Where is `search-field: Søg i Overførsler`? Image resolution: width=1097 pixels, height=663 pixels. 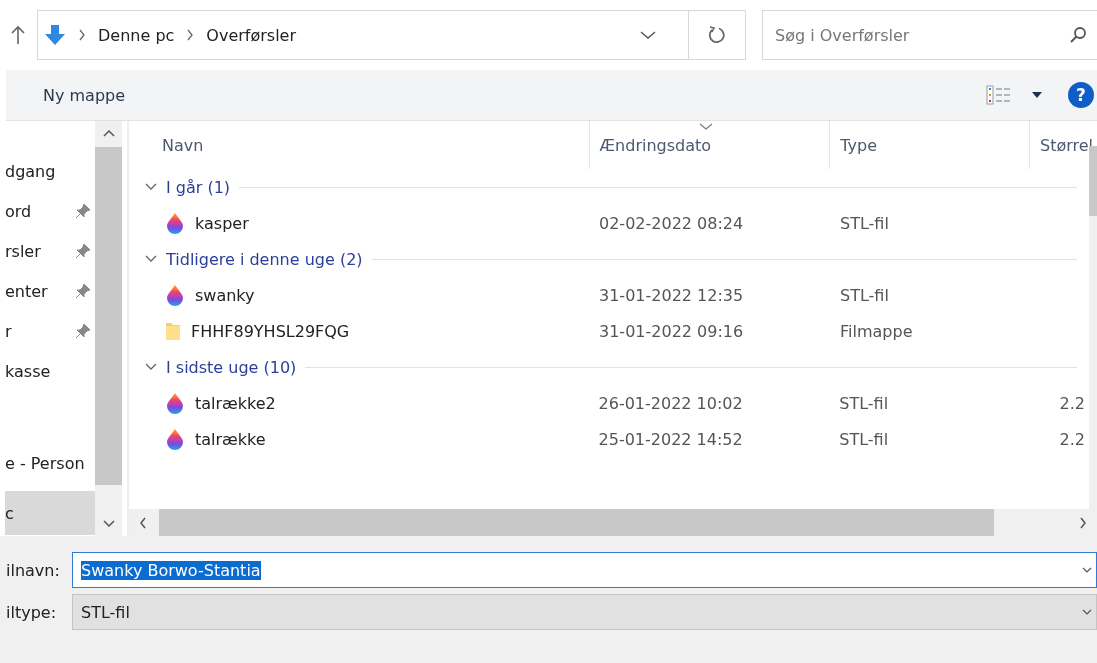
search-field: Søg i Overførsler is located at coordinates (929, 35).